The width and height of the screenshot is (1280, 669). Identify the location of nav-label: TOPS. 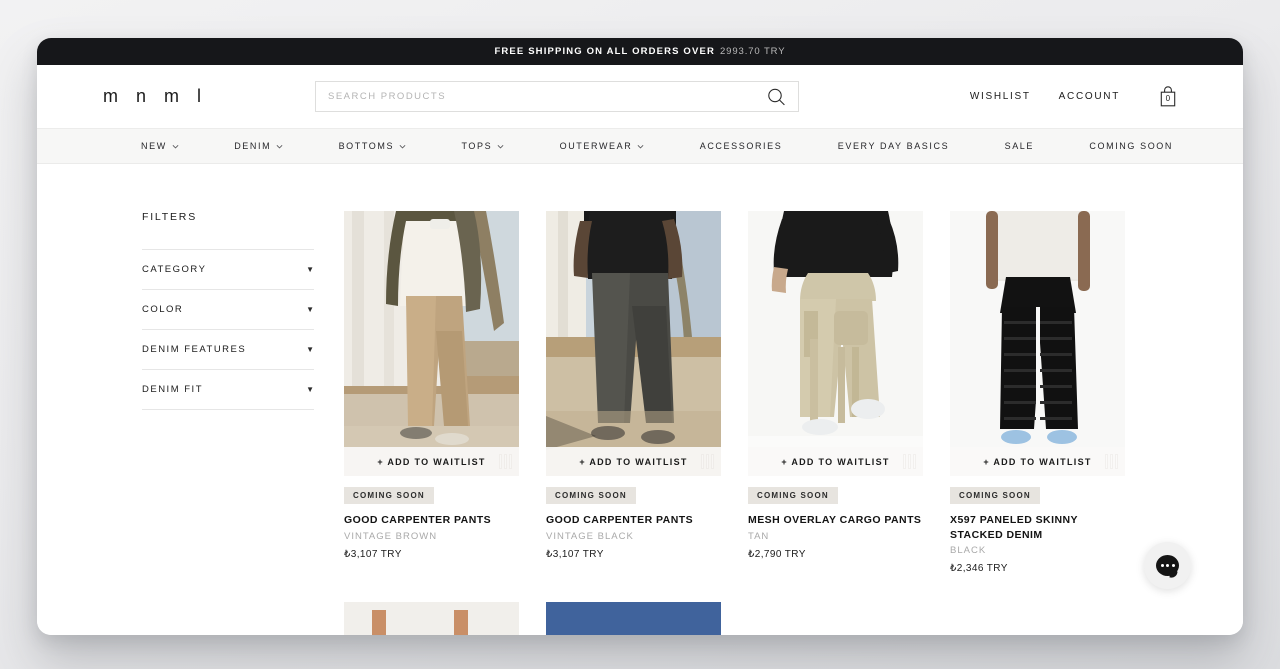
(477, 146).